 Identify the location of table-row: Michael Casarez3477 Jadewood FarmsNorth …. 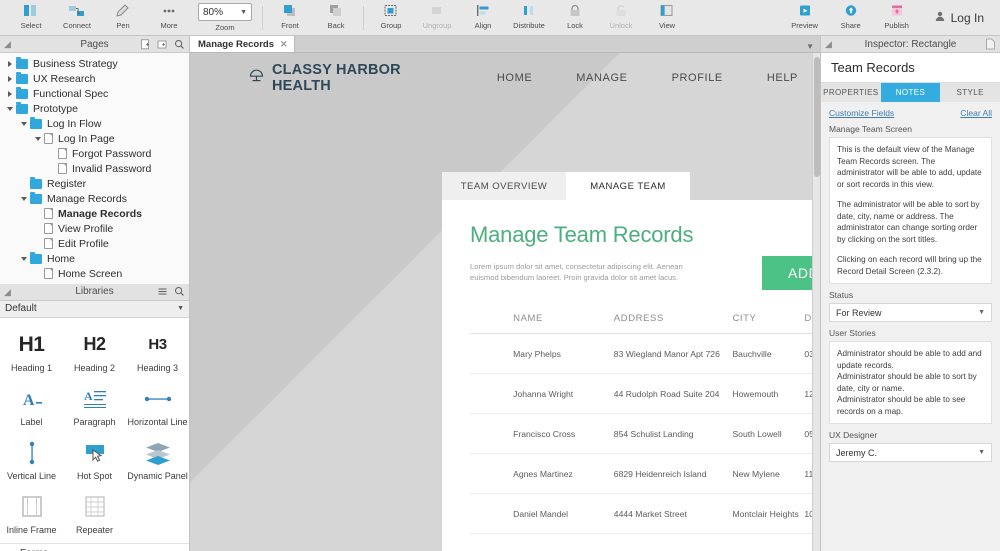
(645, 542).